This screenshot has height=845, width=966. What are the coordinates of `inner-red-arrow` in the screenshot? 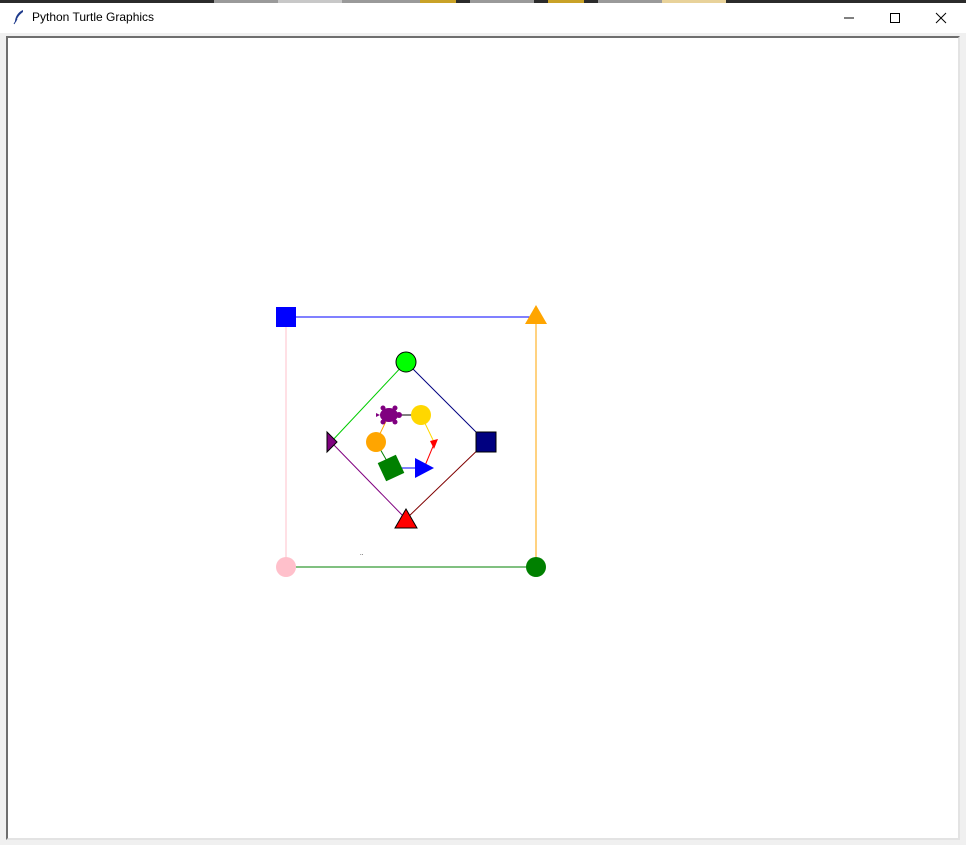 It's located at (434, 444).